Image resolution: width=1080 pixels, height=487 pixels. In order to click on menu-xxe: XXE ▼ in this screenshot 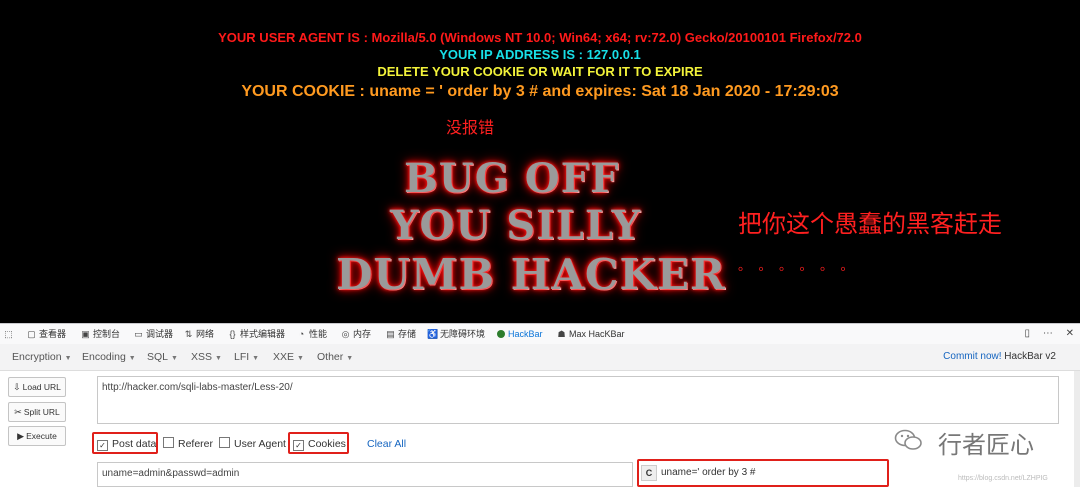, I will do `click(288, 357)`.